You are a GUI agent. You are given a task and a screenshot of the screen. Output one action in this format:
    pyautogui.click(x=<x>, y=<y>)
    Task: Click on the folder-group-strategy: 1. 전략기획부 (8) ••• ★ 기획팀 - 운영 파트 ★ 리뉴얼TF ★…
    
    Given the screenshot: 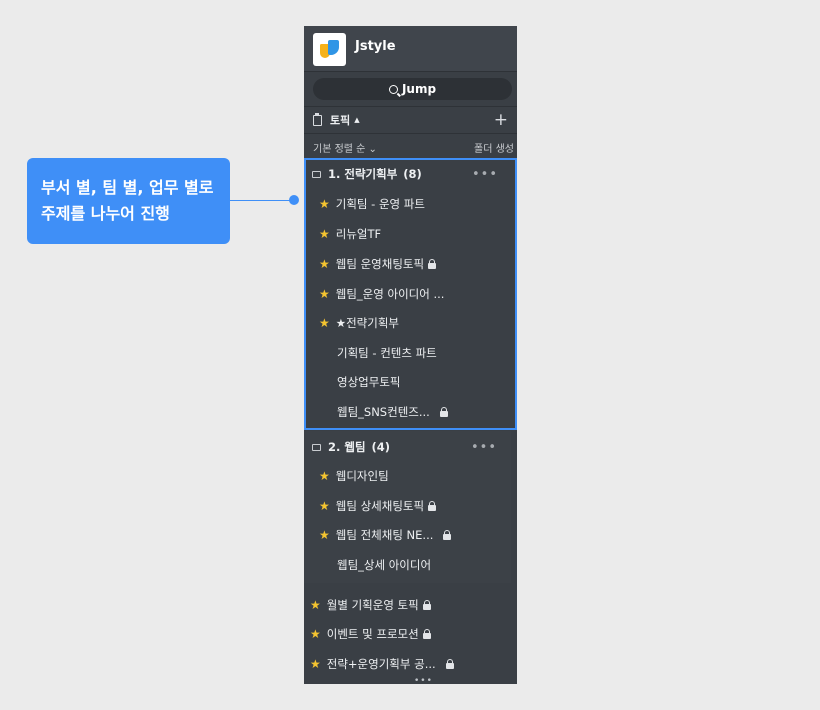 What is the action you would take?
    pyautogui.click(x=410, y=294)
    